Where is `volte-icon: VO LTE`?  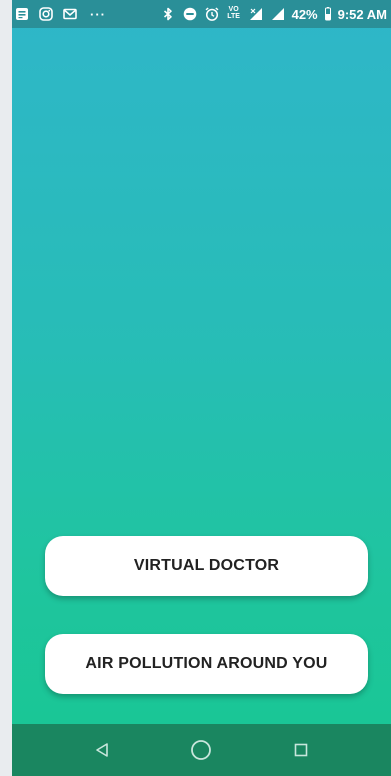 volte-icon: VO LTE is located at coordinates (233, 13).